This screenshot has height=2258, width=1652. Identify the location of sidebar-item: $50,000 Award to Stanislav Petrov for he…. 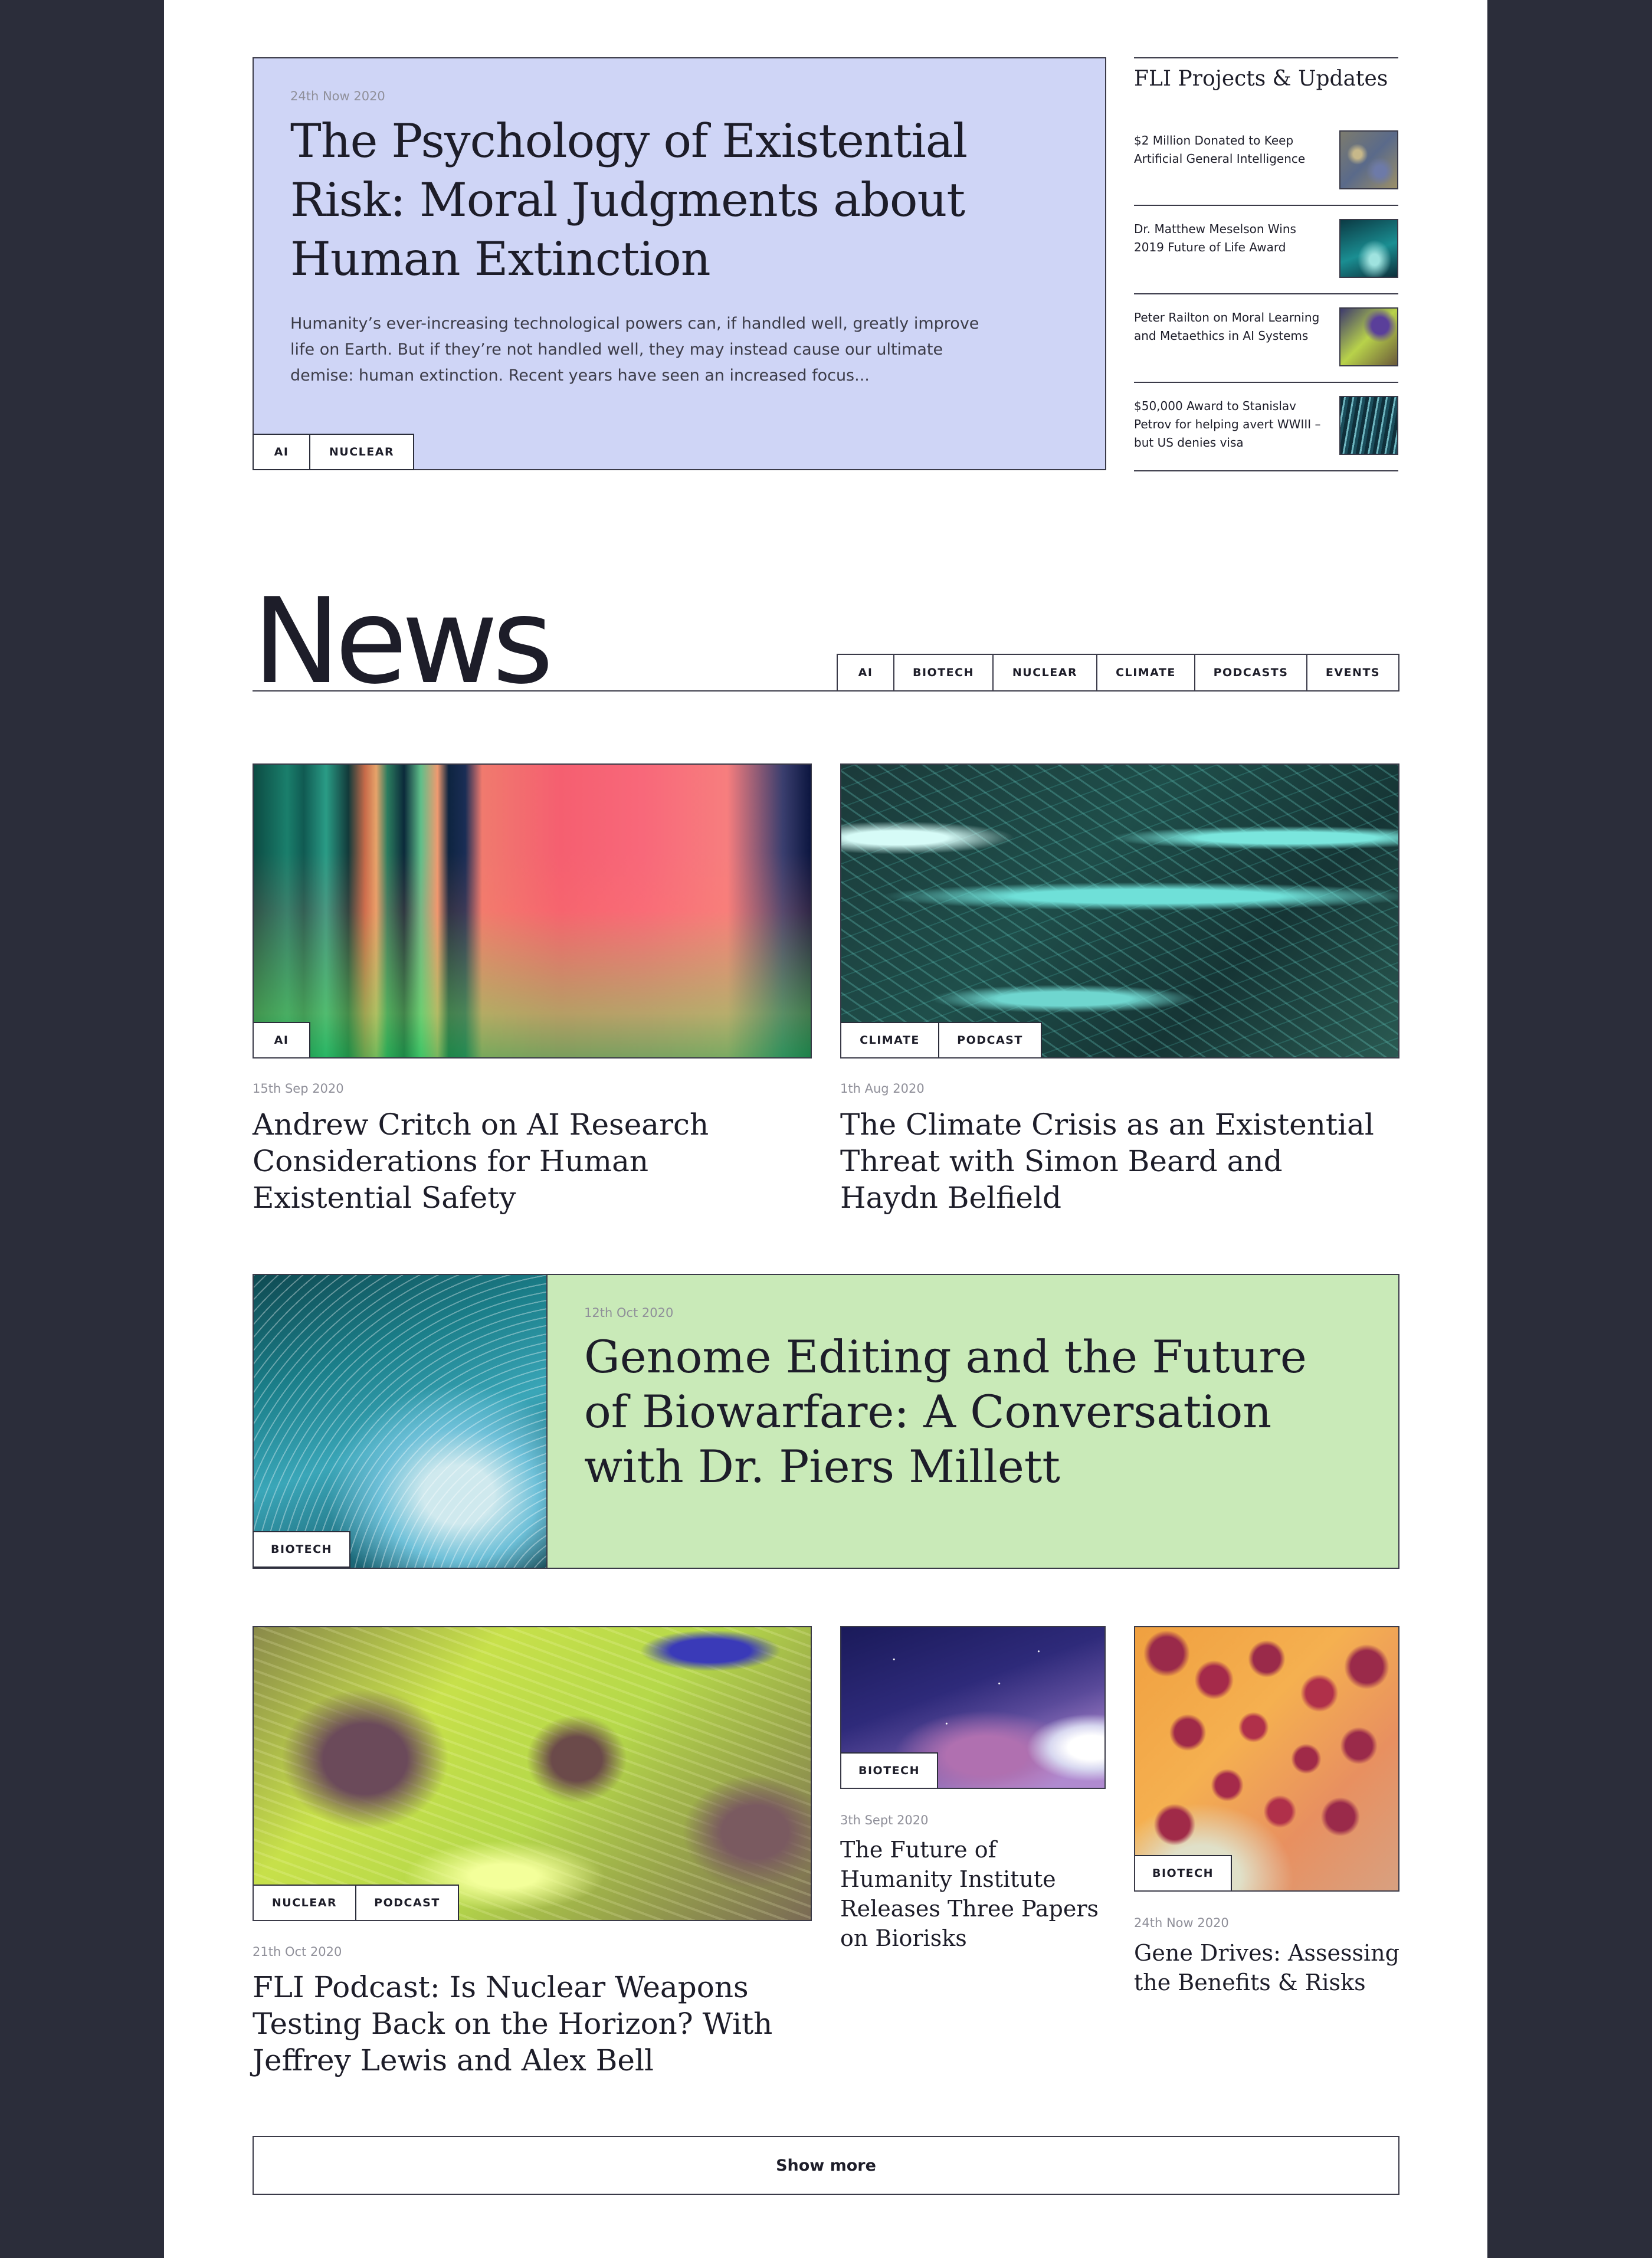
(1266, 426).